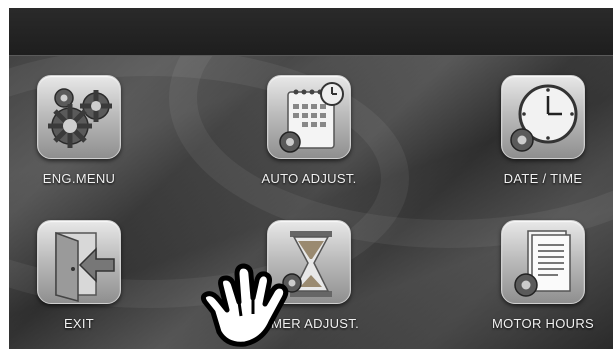  Describe the element at coordinates (543, 262) in the screenshot. I see `document-gear-icon` at that location.